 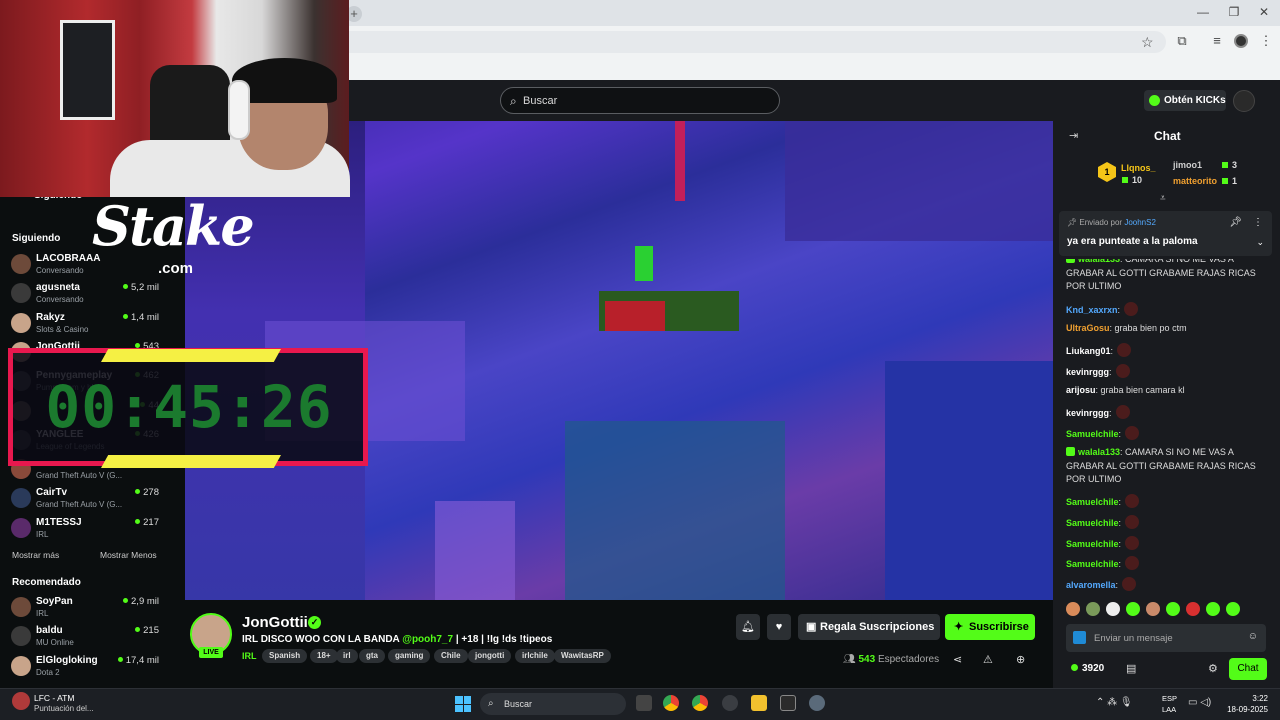 What do you see at coordinates (427, 639) in the screenshot?
I see `stream-title-mention: @pooh7_7` at bounding box center [427, 639].